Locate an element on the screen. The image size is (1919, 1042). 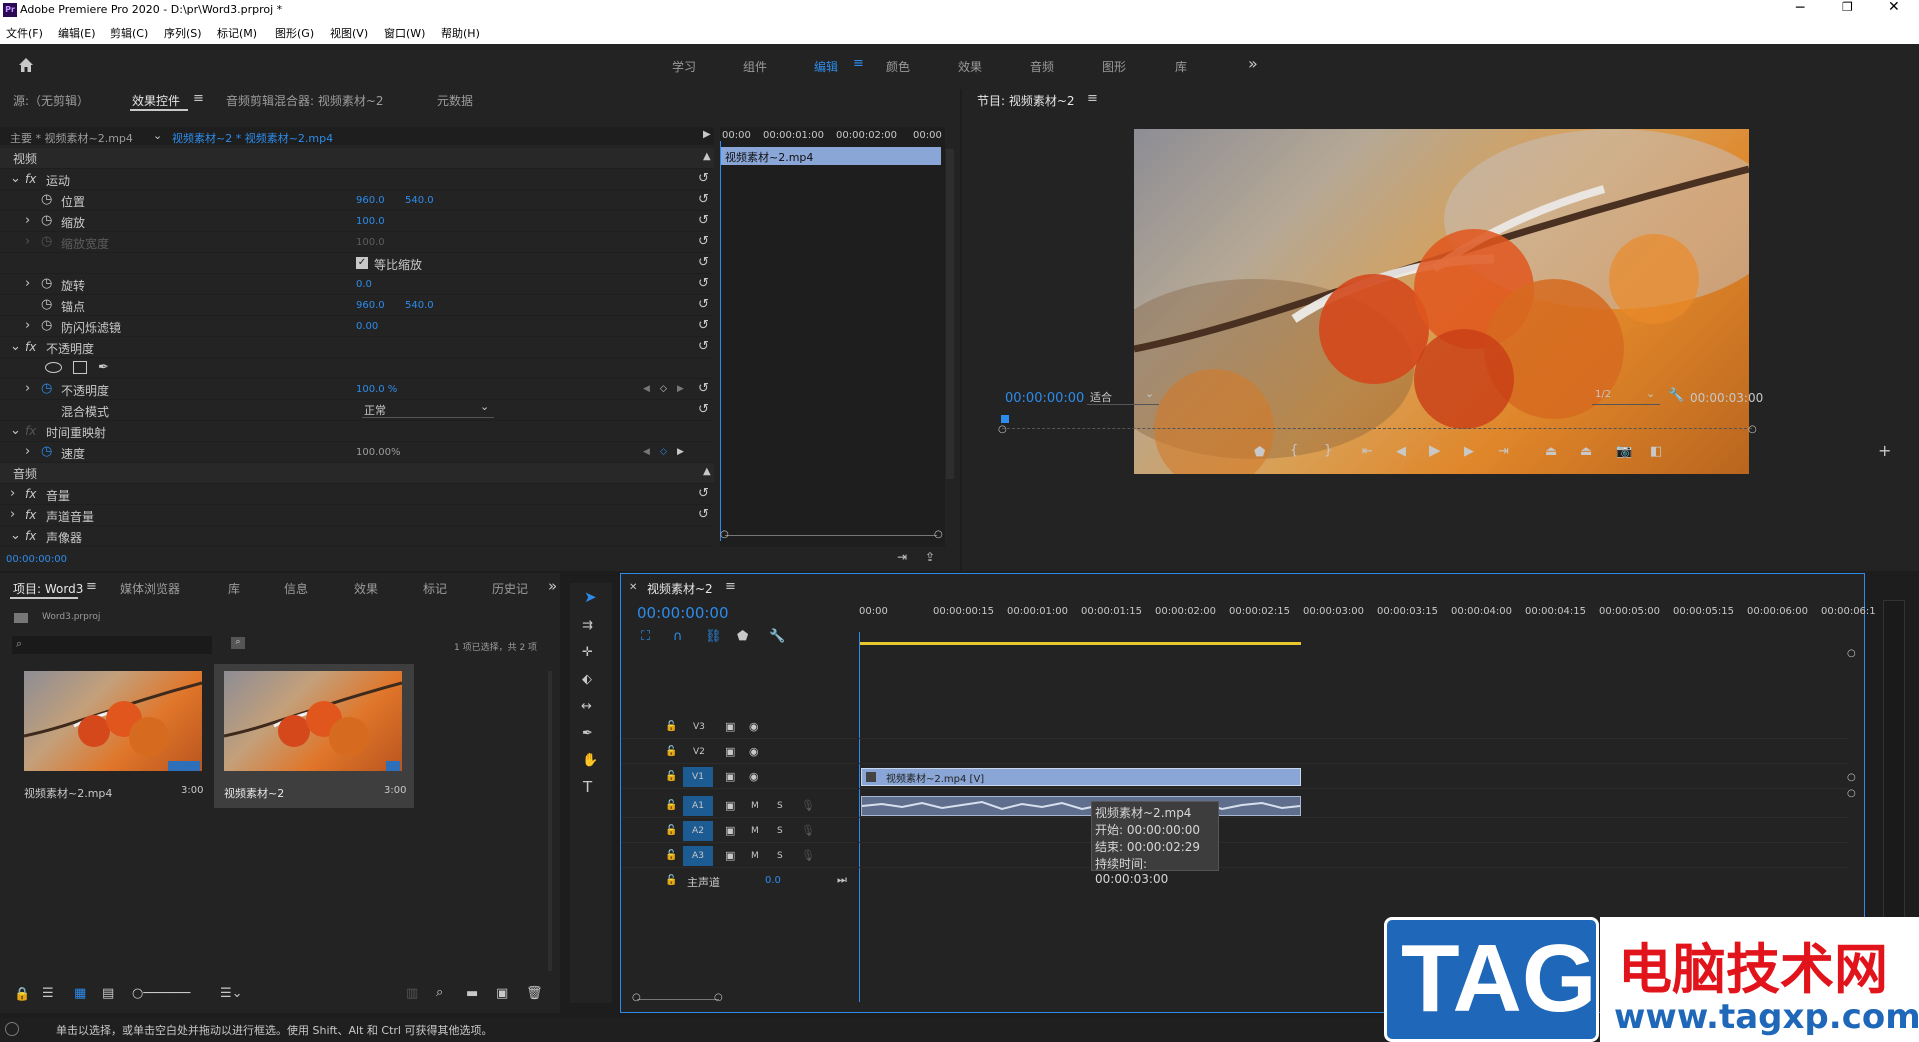
workspace-graphics: 图形 is located at coordinates (1114, 66).